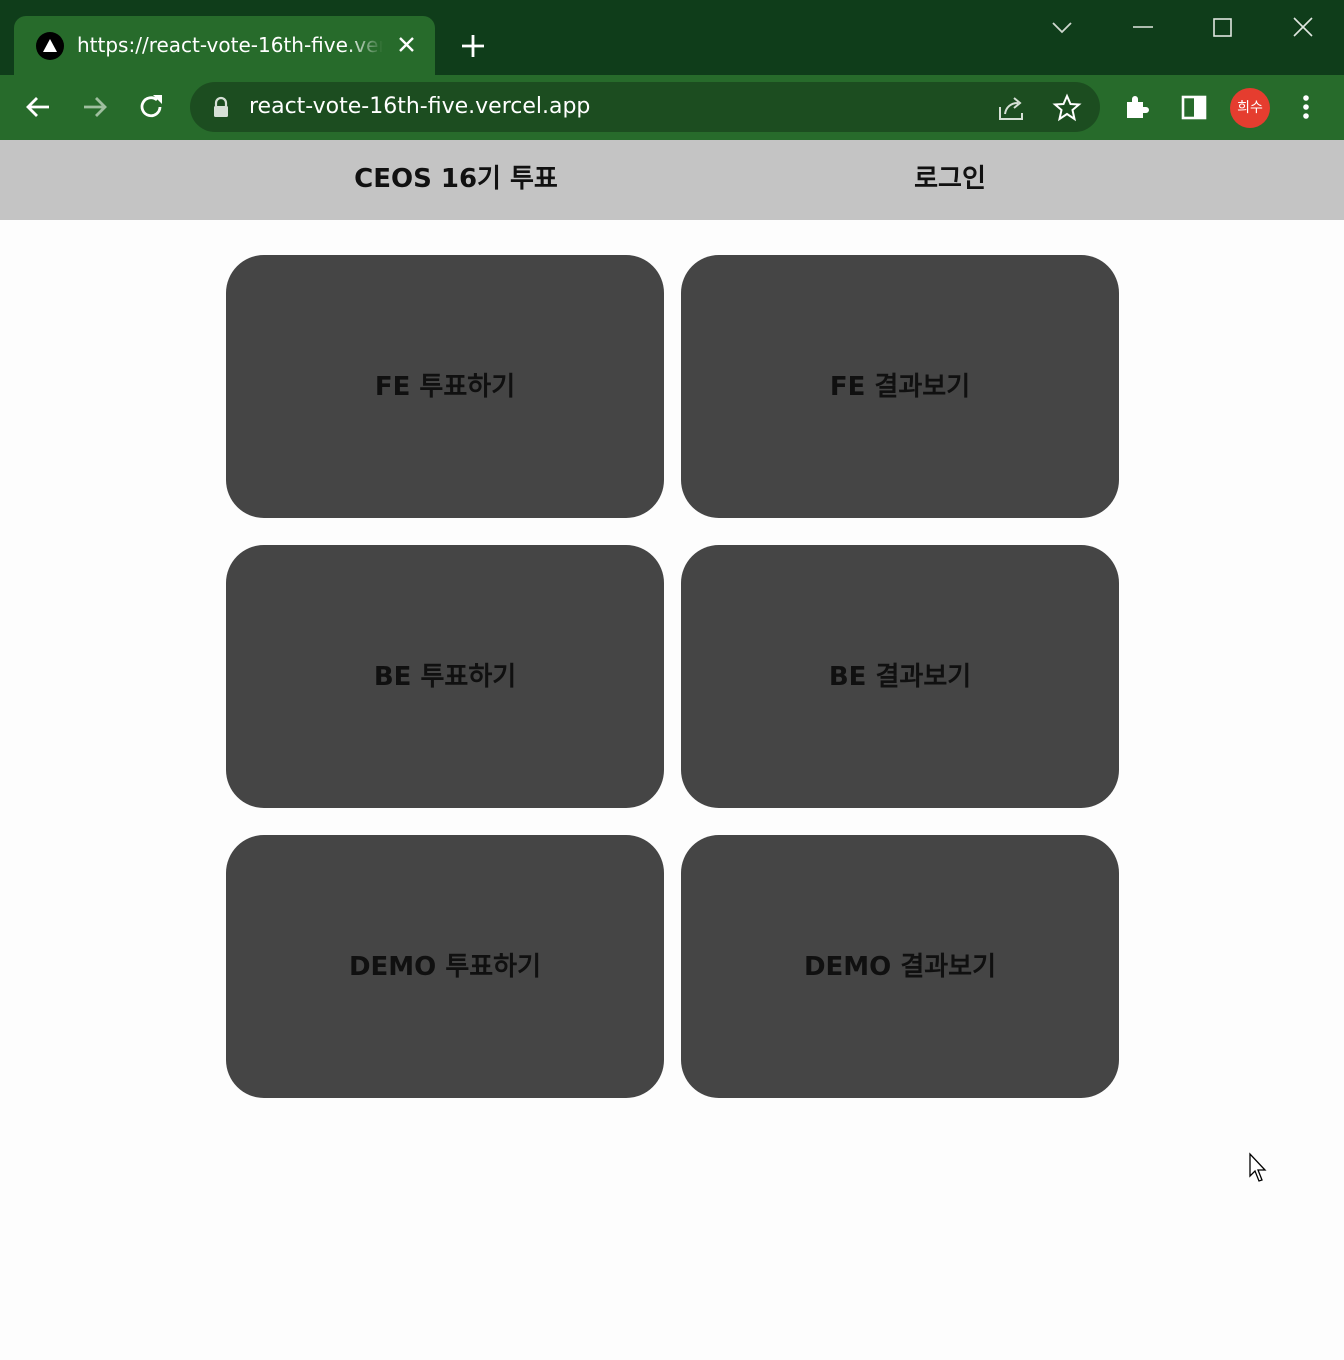 This screenshot has width=1344, height=1360. Describe the element at coordinates (95, 107) in the screenshot. I see `forward-arrow-icon` at that location.